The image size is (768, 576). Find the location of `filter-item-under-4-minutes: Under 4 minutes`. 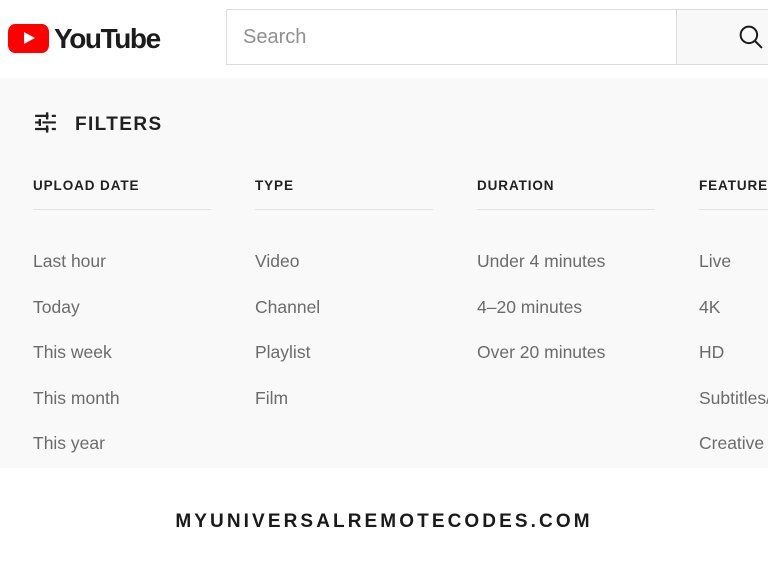

filter-item-under-4-minutes: Under 4 minutes is located at coordinates (566, 262).